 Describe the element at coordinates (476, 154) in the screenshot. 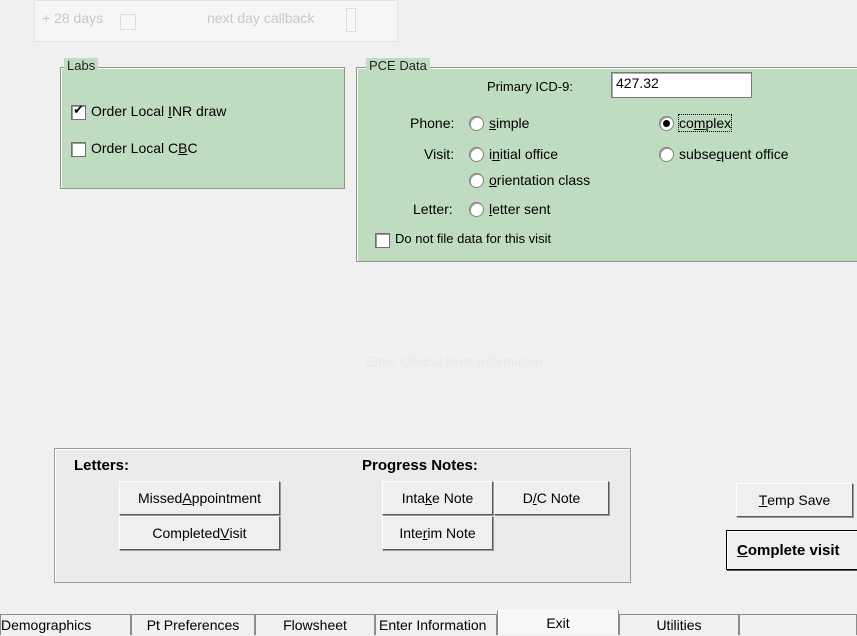

I see `visit-initial-radio` at that location.